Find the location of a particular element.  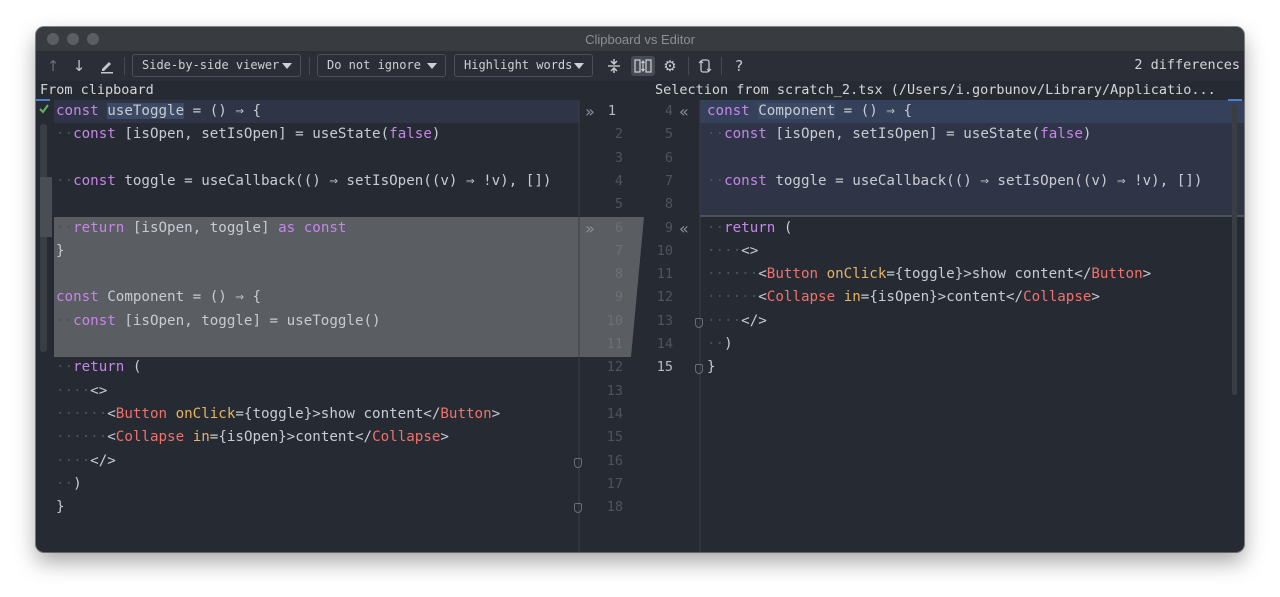

left-line-number: 13 is located at coordinates (614, 390).